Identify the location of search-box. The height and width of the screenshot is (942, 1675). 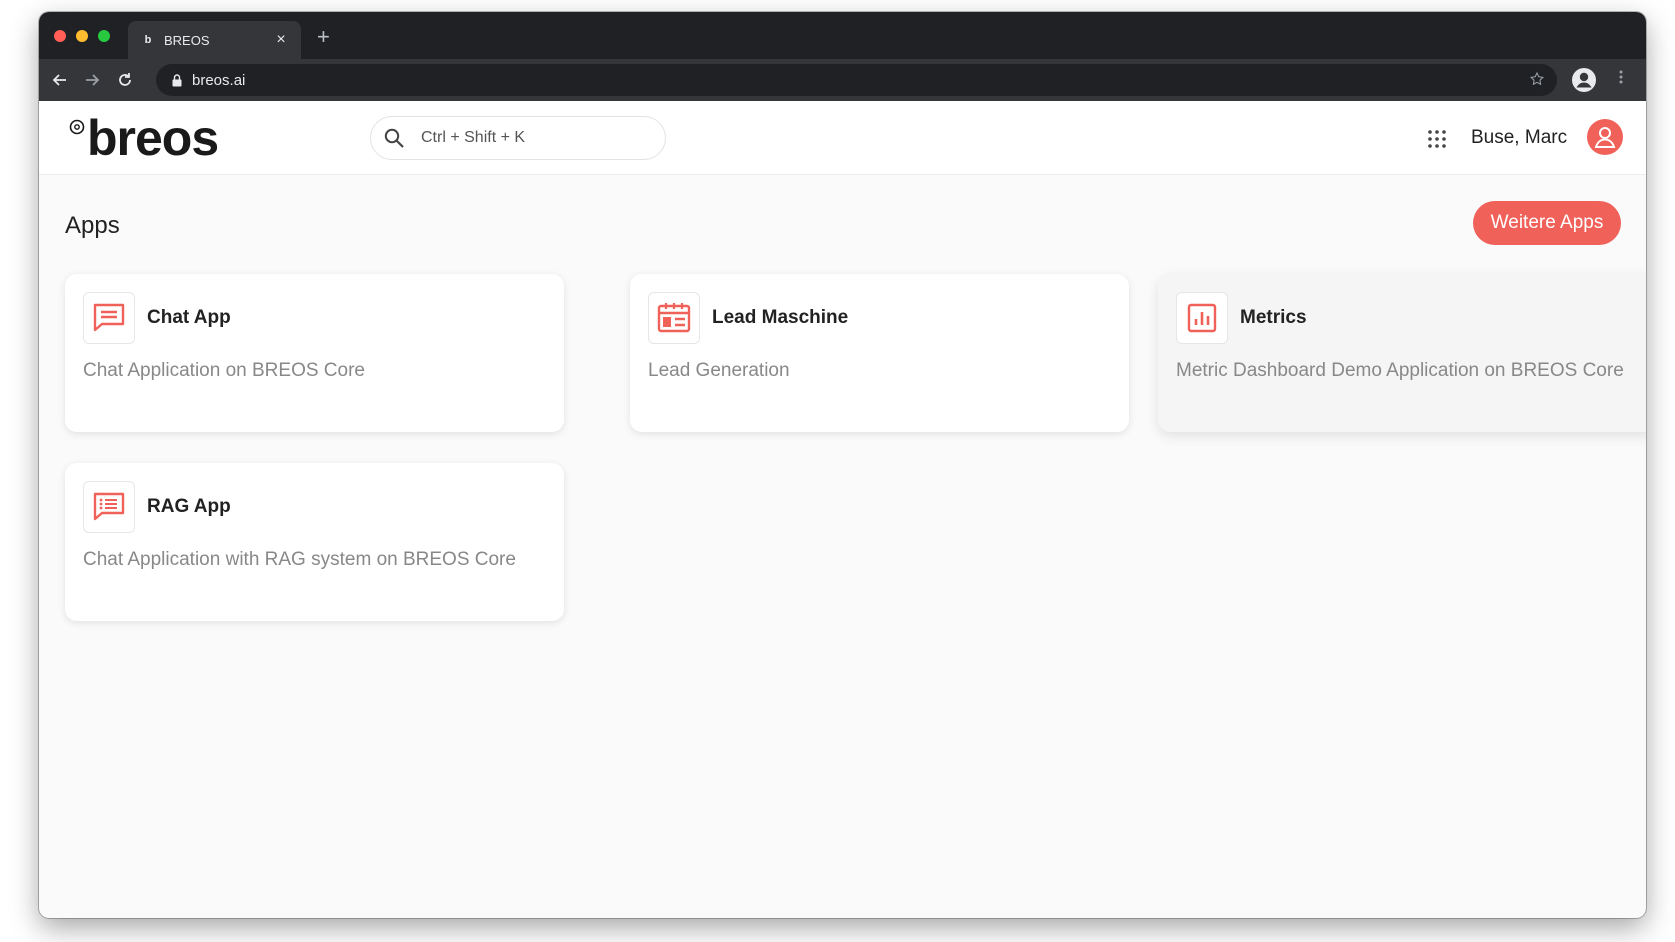
(518, 138).